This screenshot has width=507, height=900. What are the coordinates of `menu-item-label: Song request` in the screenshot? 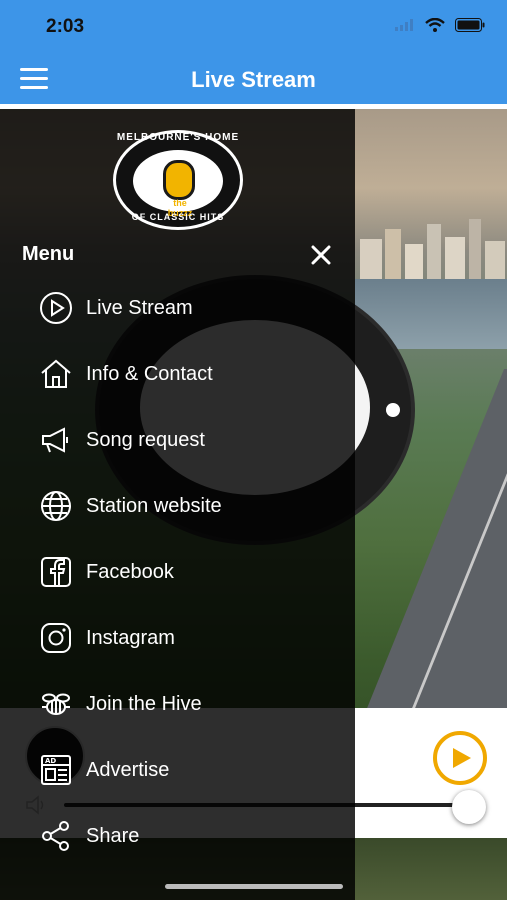 It's located at (145, 439).